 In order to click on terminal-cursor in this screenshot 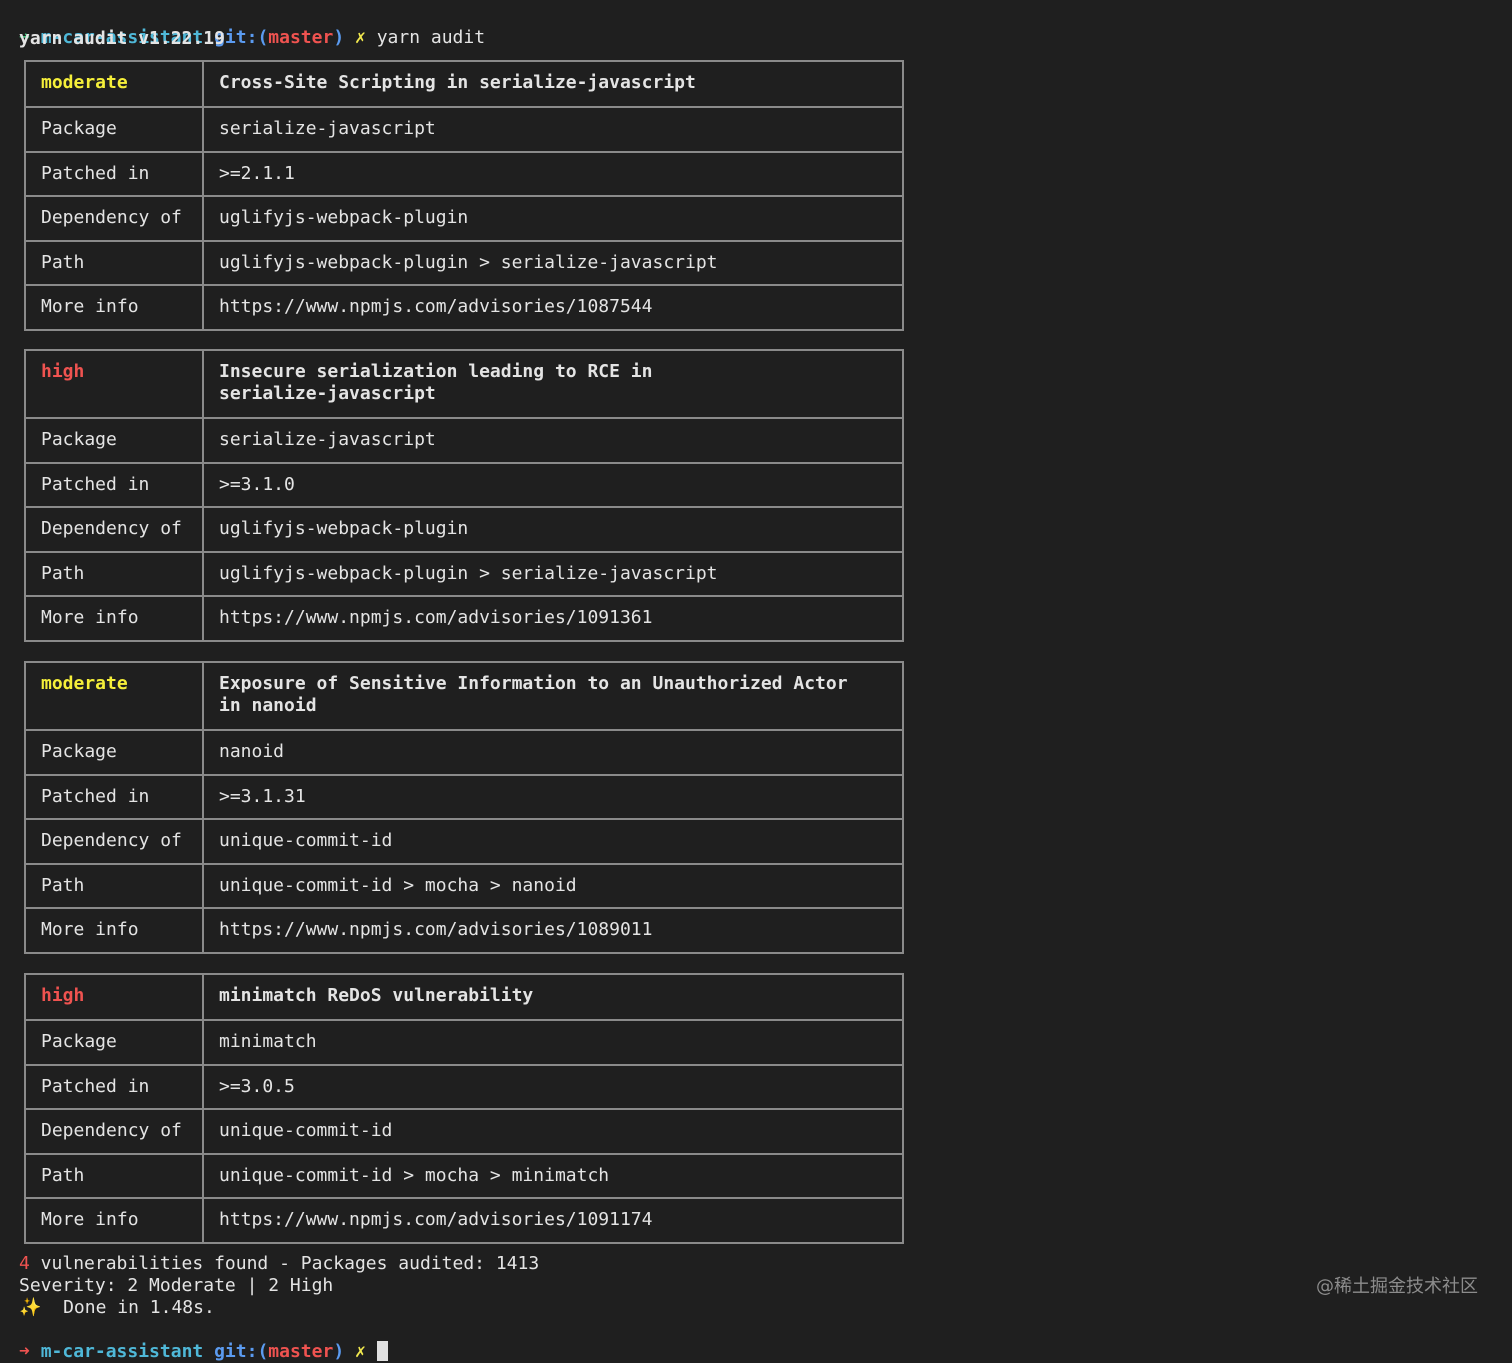, I will do `click(382, 1351)`.